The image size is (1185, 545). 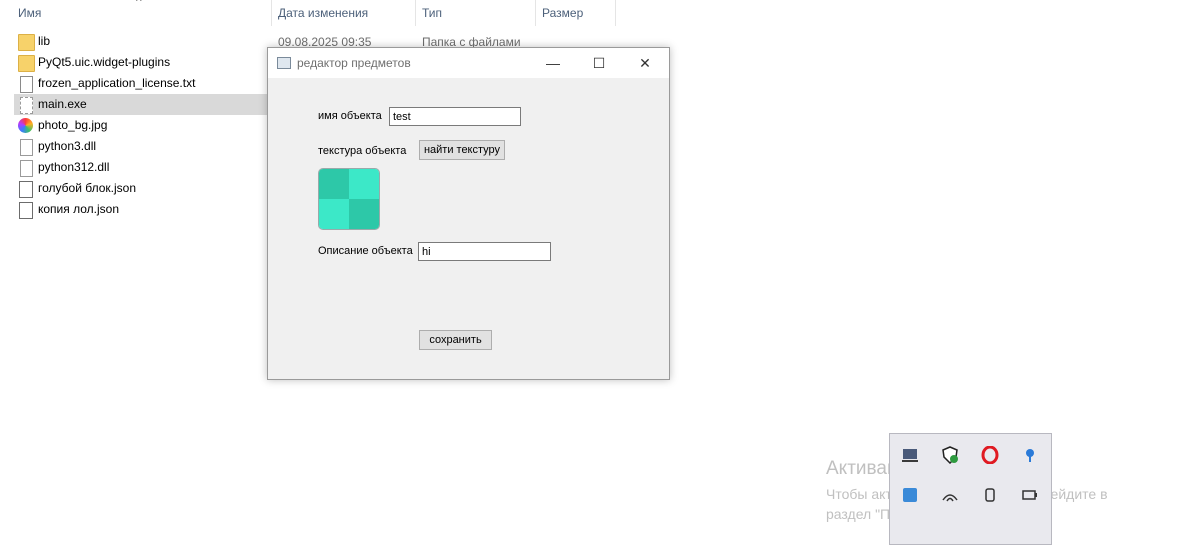 What do you see at coordinates (990, 495) in the screenshot?
I see `usb-icon` at bounding box center [990, 495].